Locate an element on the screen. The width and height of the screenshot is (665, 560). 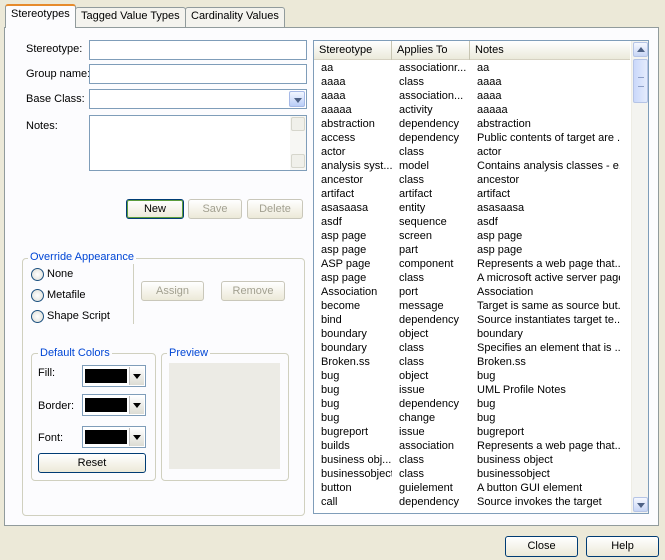
table-row: button guielement A button GUI element is located at coordinates (472, 488).